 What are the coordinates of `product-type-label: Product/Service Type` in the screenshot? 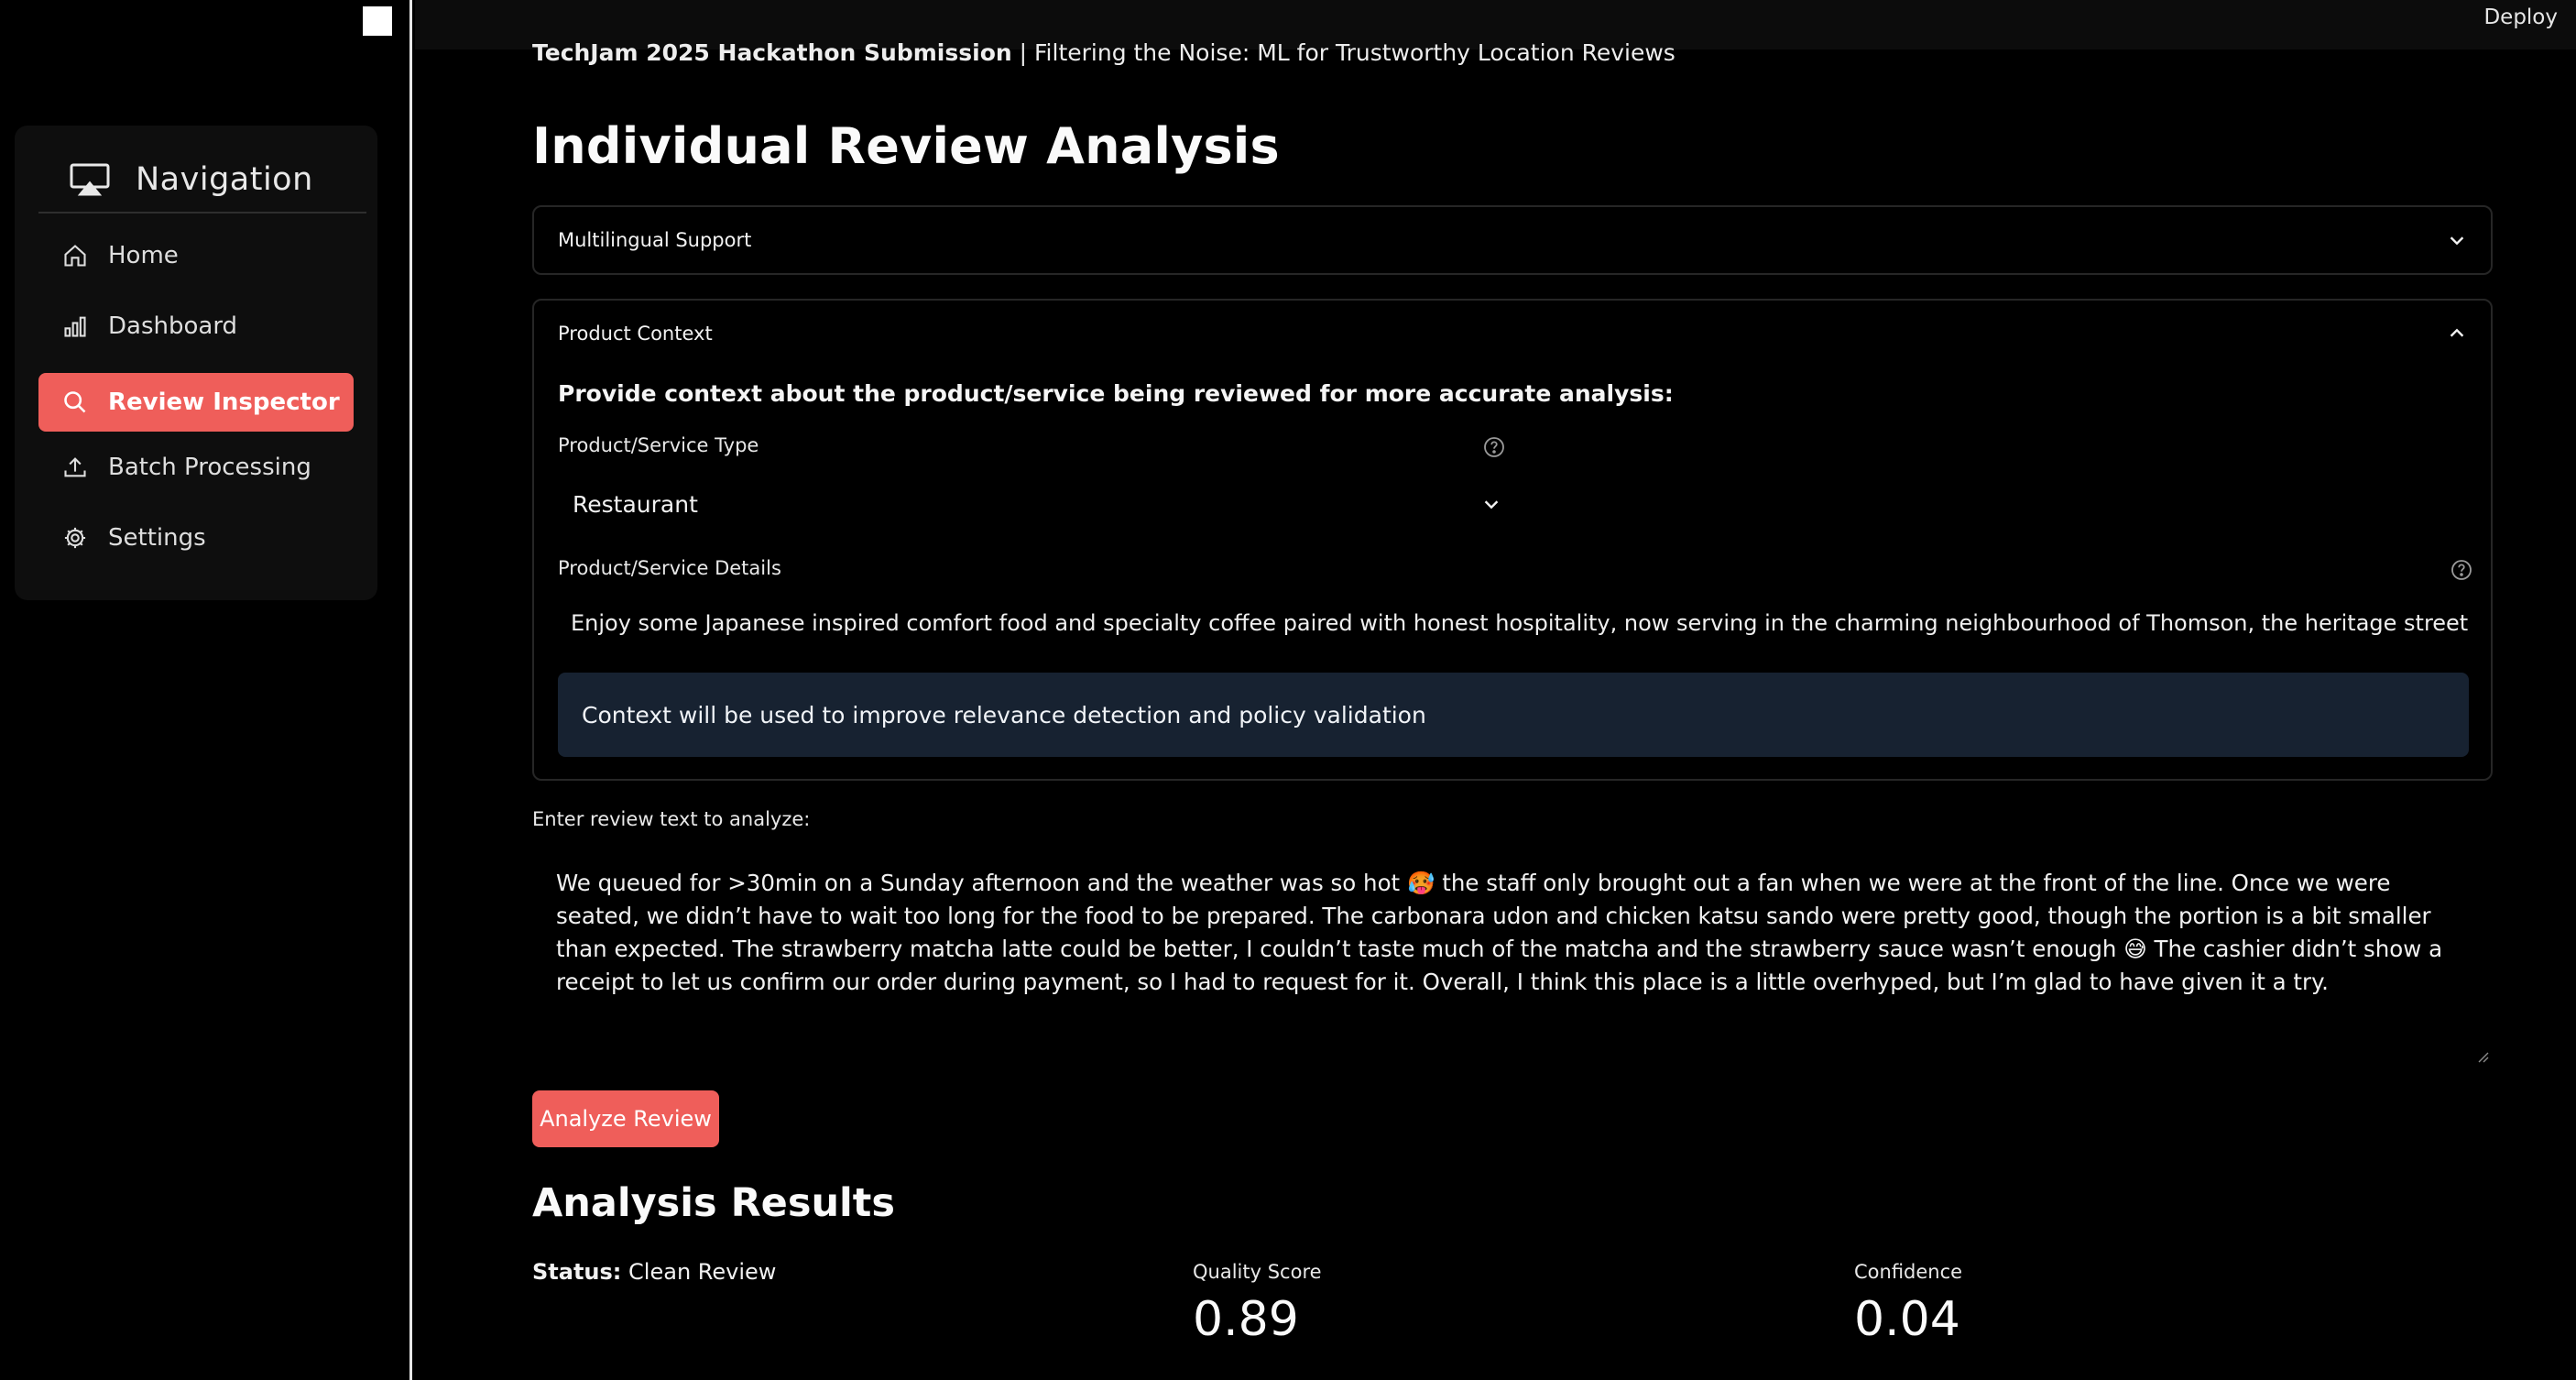 It's located at (659, 445).